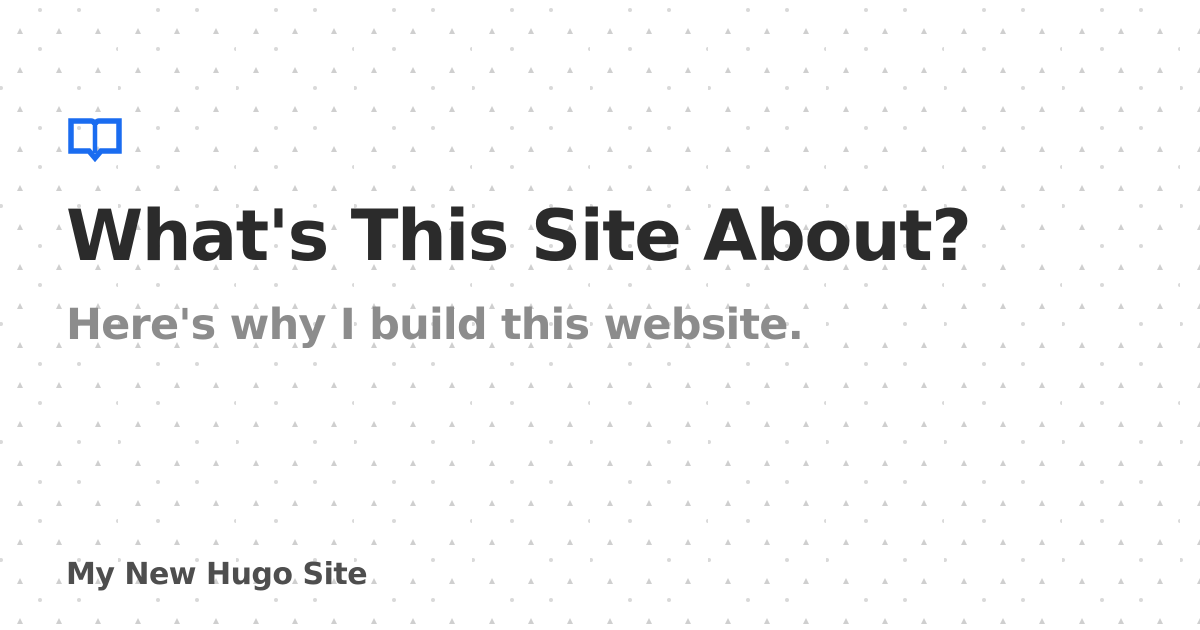  What do you see at coordinates (519, 236) in the screenshot?
I see `page-title: What's This Site About?` at bounding box center [519, 236].